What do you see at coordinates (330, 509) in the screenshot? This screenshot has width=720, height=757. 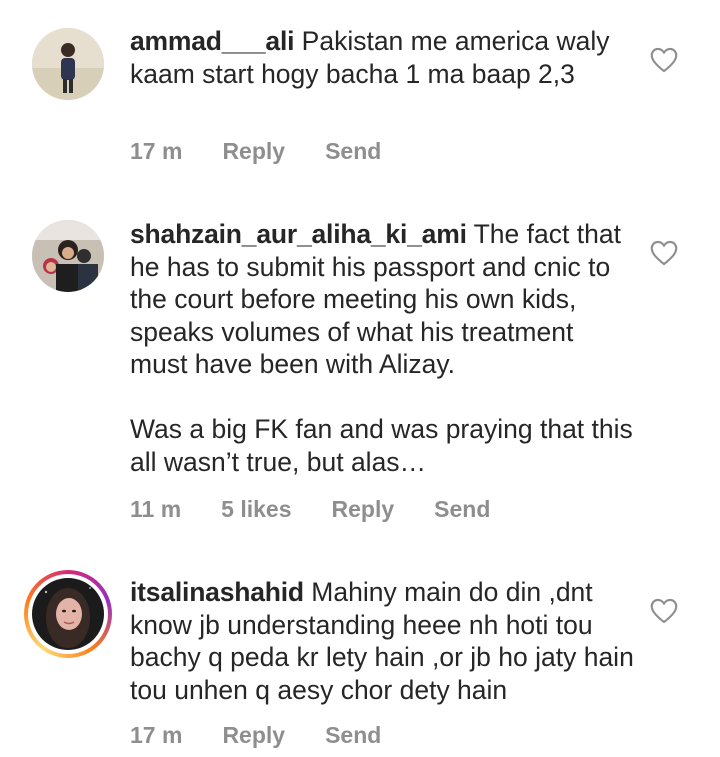 I see `comment-meta: 11 m 5 likes Reply Send` at bounding box center [330, 509].